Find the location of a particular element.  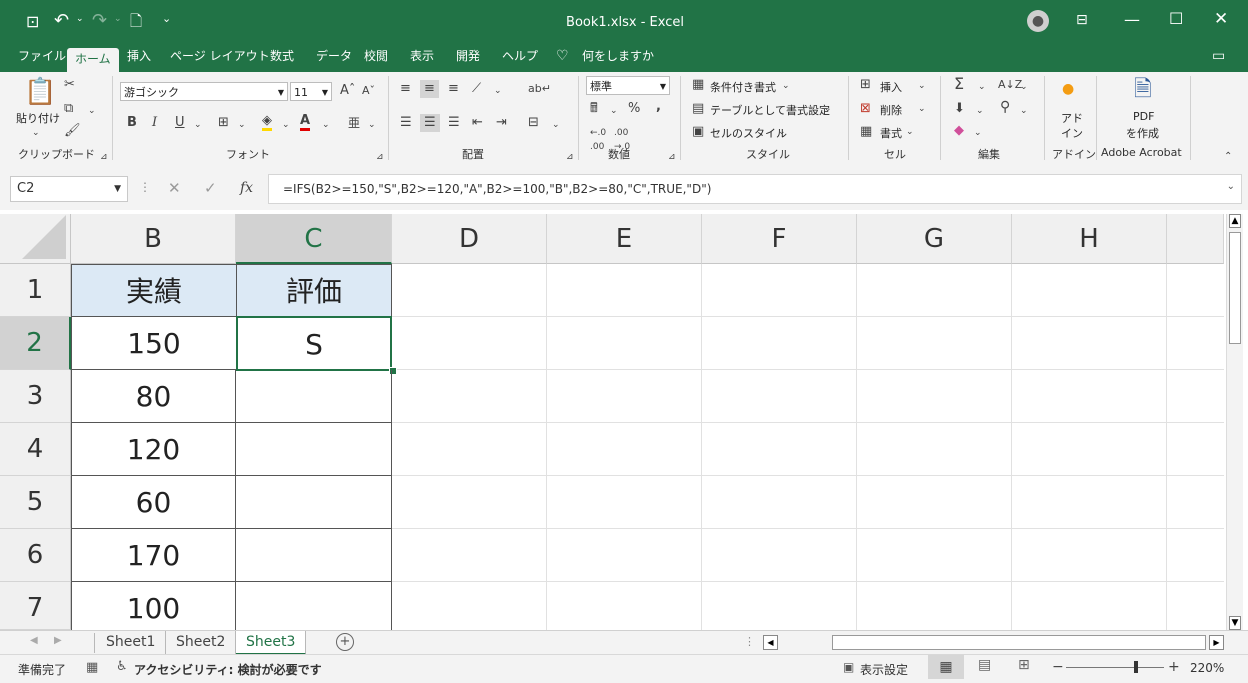

delete-cells-button: 削除 is located at coordinates (891, 110).